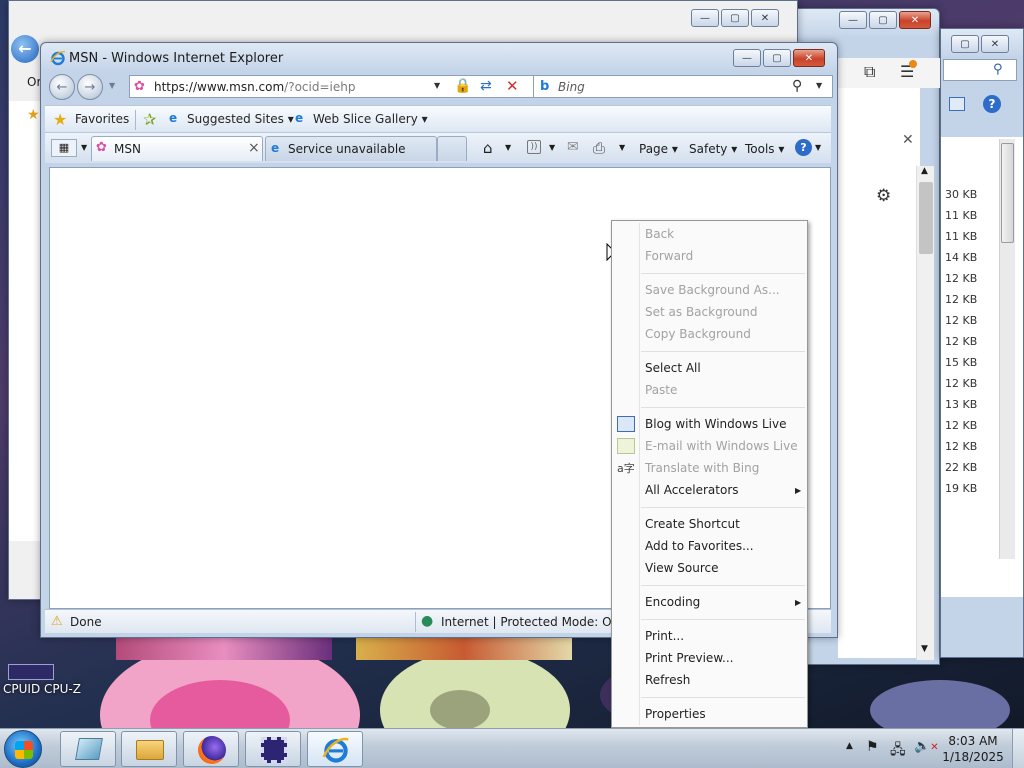  What do you see at coordinates (23, 749) in the screenshot?
I see `start-button` at bounding box center [23, 749].